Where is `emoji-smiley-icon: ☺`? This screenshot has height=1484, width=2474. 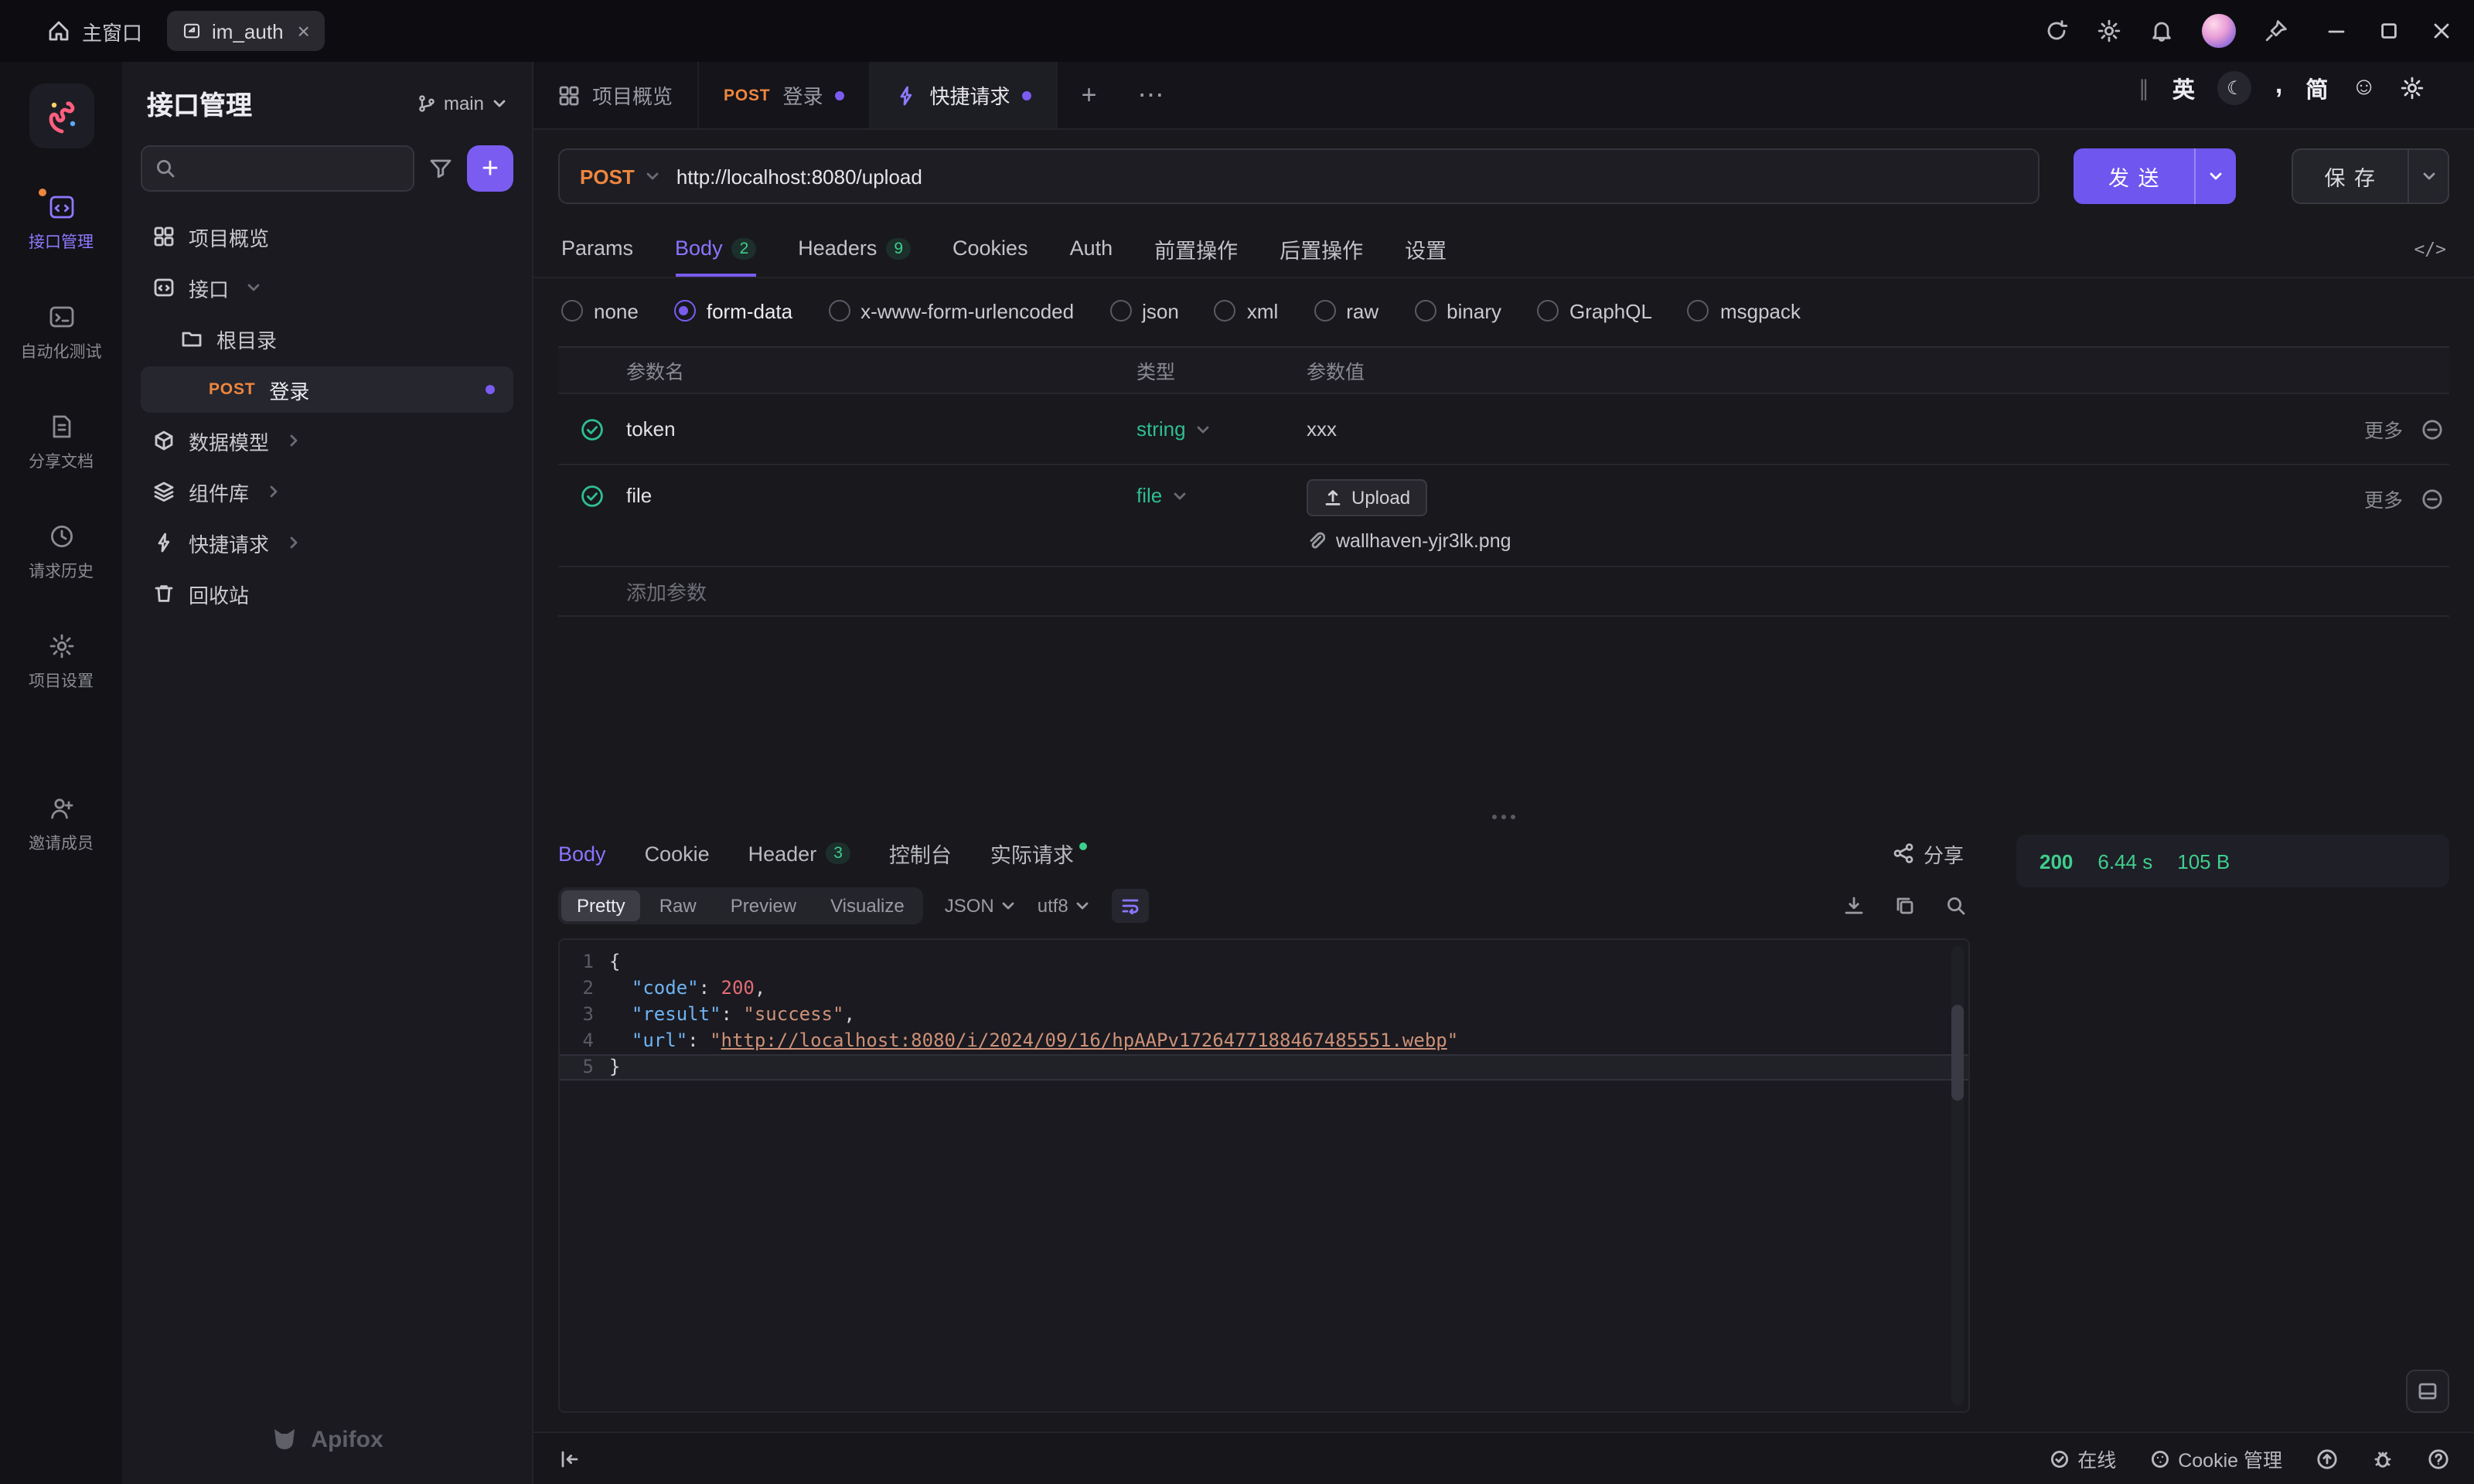 emoji-smiley-icon: ☺ is located at coordinates (2364, 88).